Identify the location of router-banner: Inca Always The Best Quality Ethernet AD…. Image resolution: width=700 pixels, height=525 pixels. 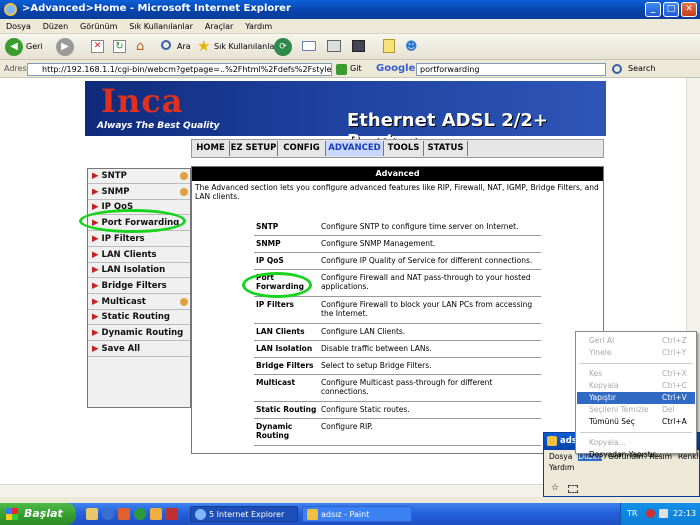
(345, 116).